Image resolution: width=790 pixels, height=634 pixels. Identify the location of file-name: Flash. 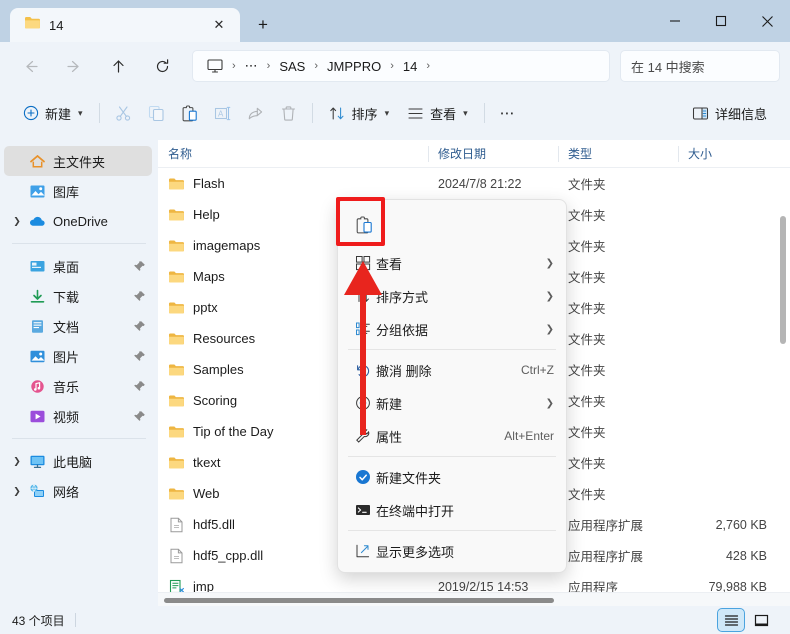
(209, 183).